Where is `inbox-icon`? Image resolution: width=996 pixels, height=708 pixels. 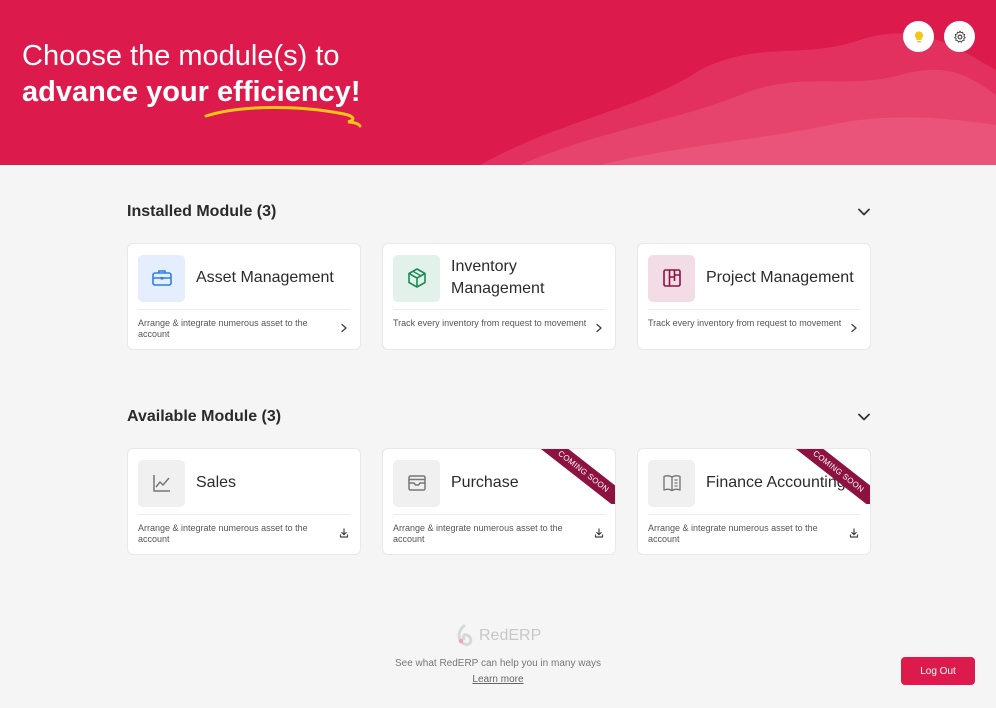 inbox-icon is located at coordinates (416, 483).